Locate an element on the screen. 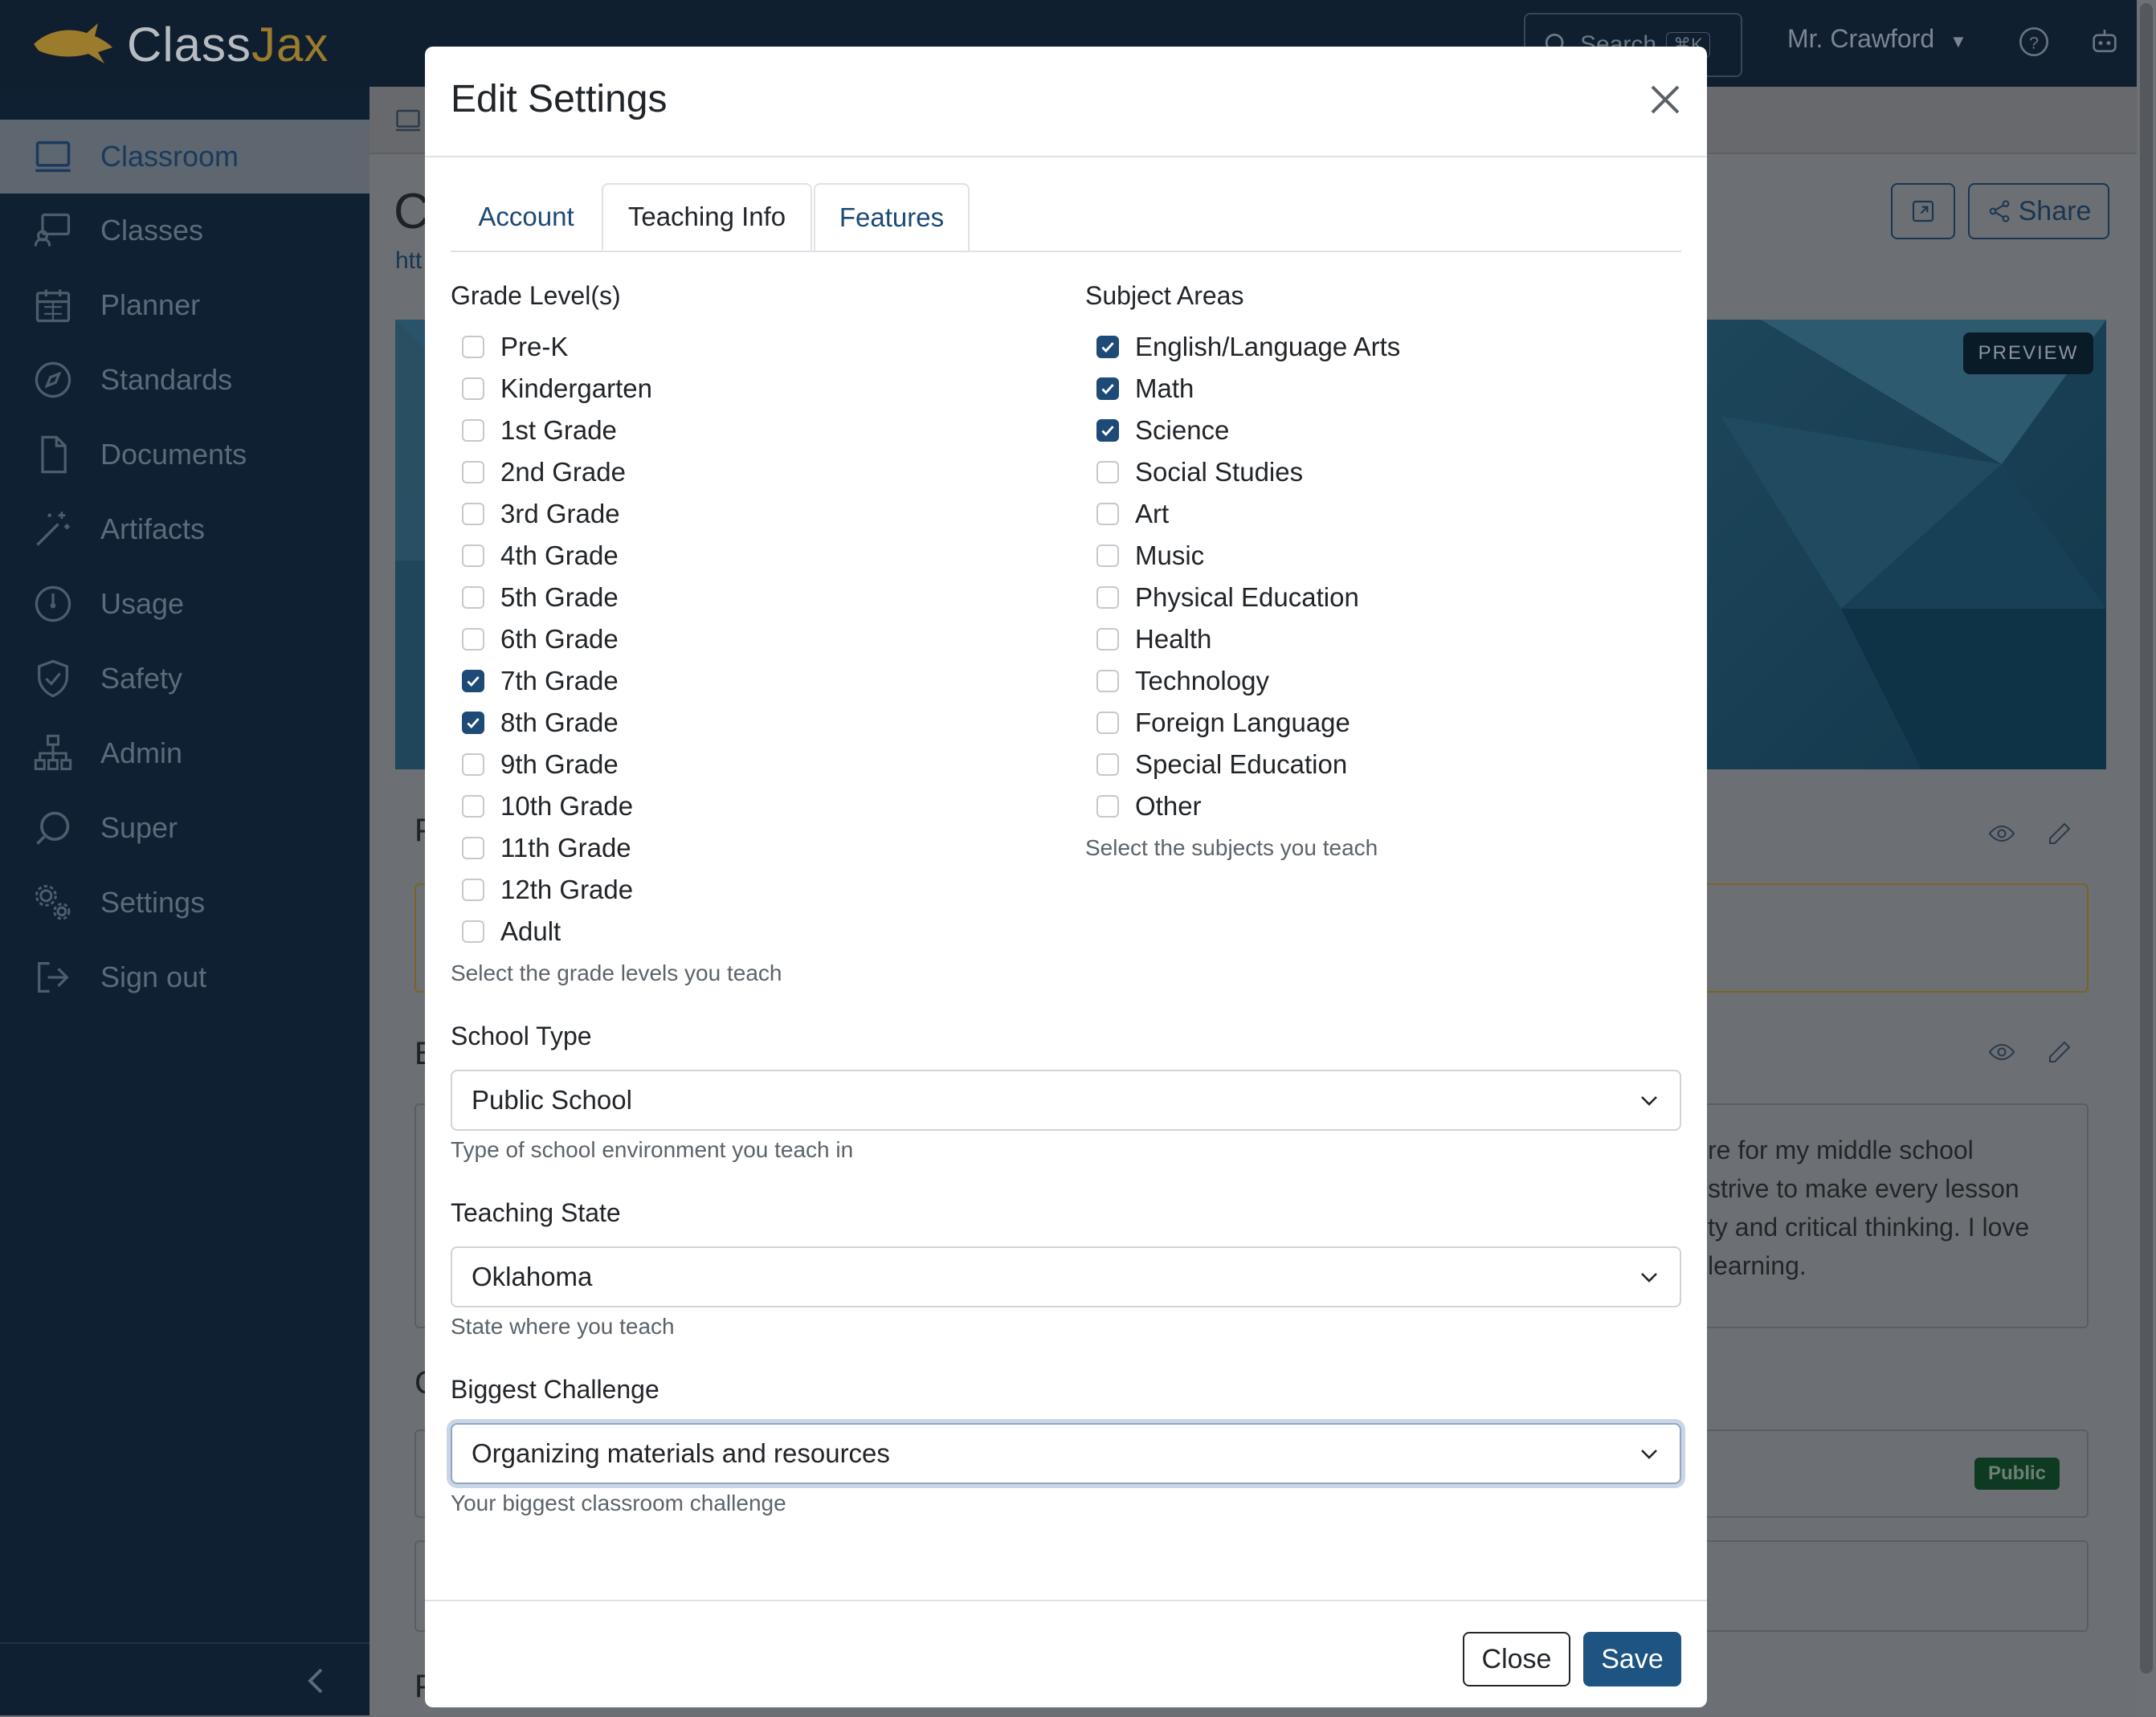  sidebar-item-super: Super is located at coordinates (185, 828).